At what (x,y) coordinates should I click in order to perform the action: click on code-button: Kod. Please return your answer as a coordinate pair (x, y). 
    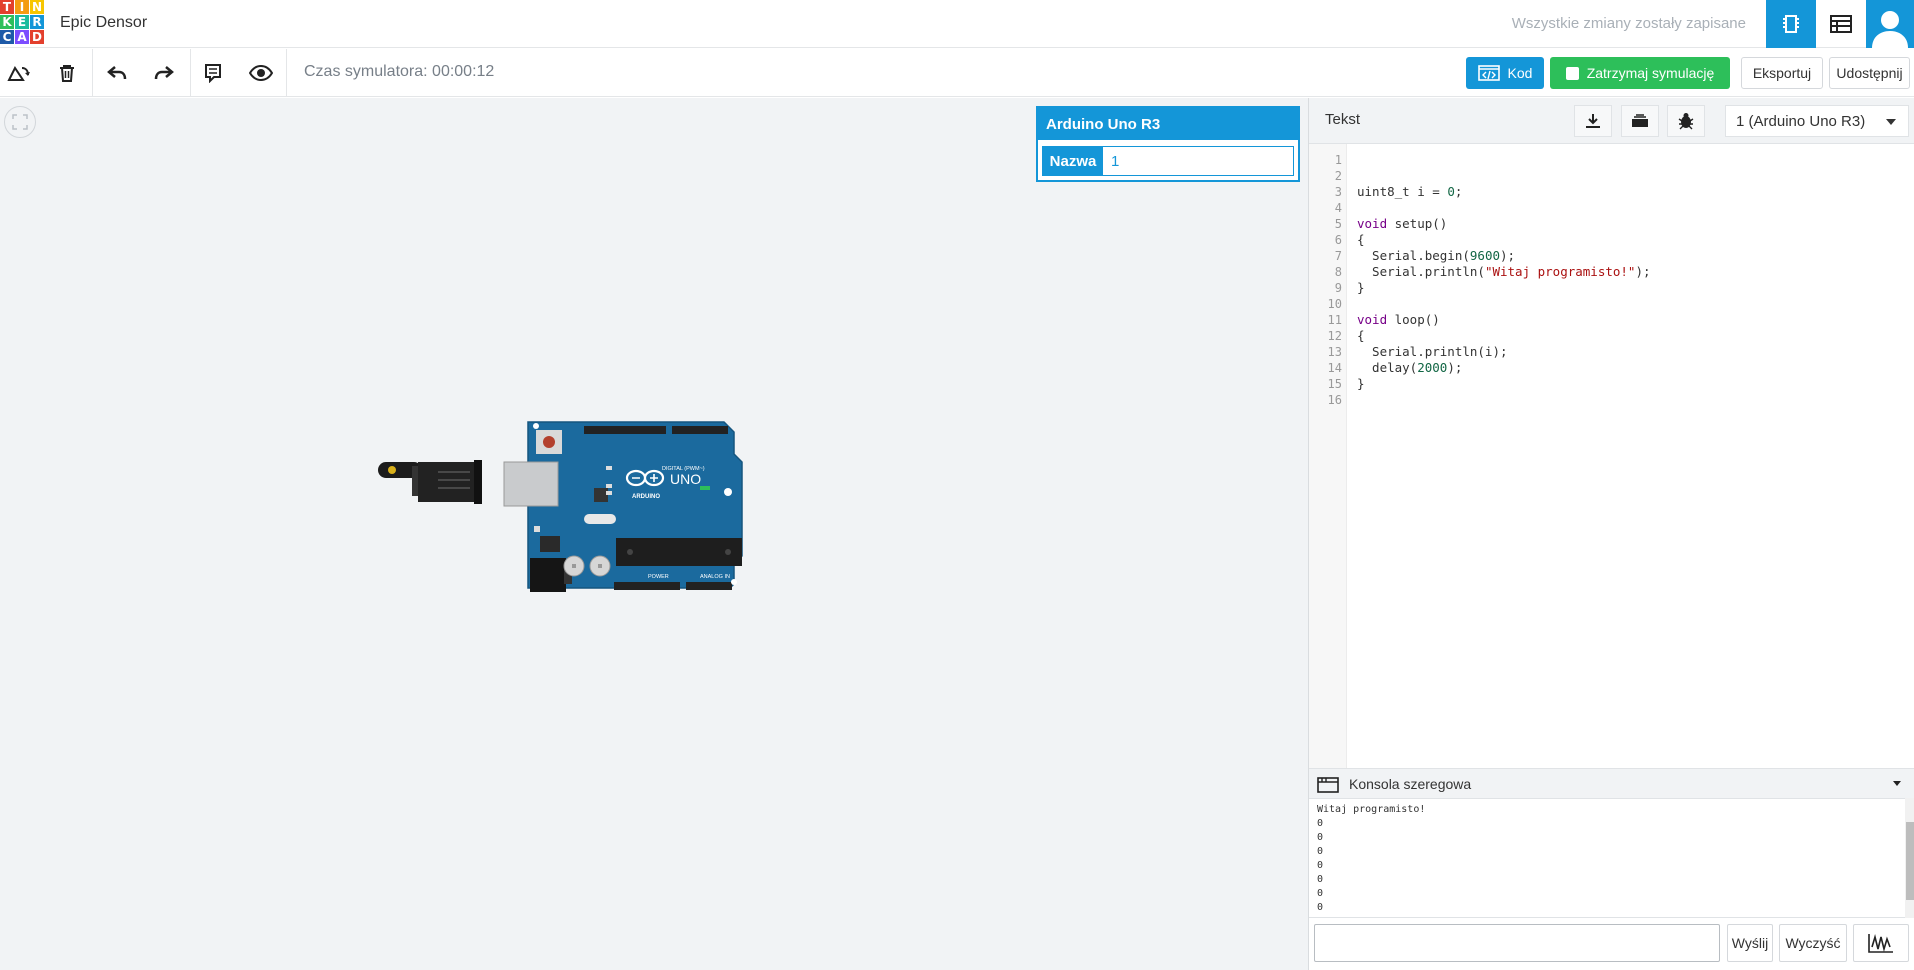
    Looking at the image, I should click on (1505, 73).